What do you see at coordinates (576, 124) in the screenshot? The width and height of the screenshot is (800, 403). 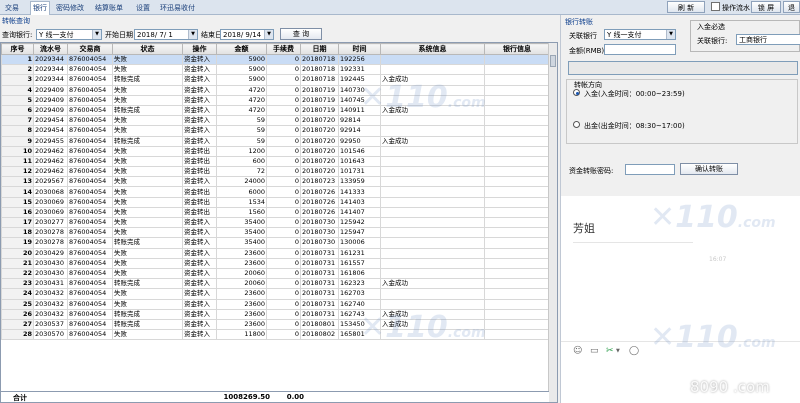 I see `withdraw-radio` at bounding box center [576, 124].